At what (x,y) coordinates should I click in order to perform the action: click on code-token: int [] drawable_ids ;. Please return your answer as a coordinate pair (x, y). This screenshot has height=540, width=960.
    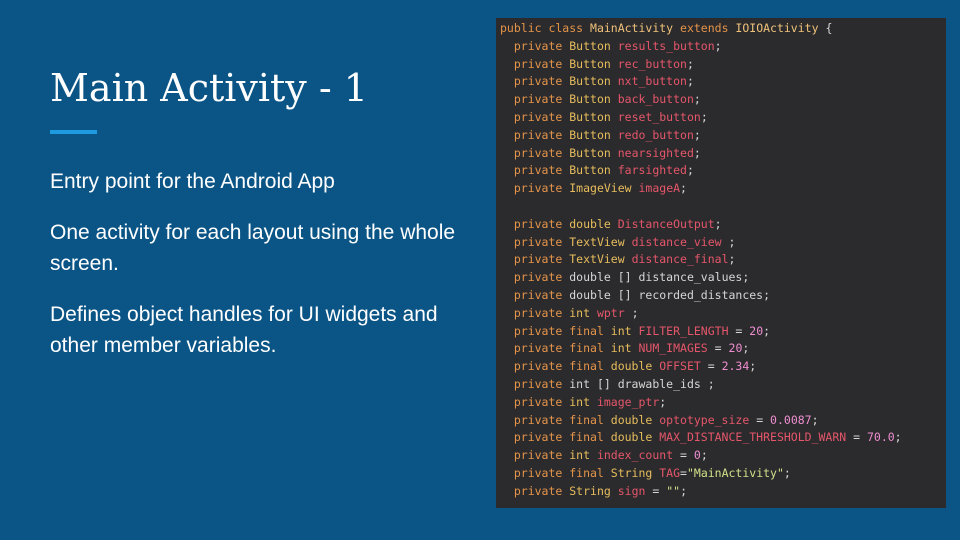
    Looking at the image, I should click on (642, 383).